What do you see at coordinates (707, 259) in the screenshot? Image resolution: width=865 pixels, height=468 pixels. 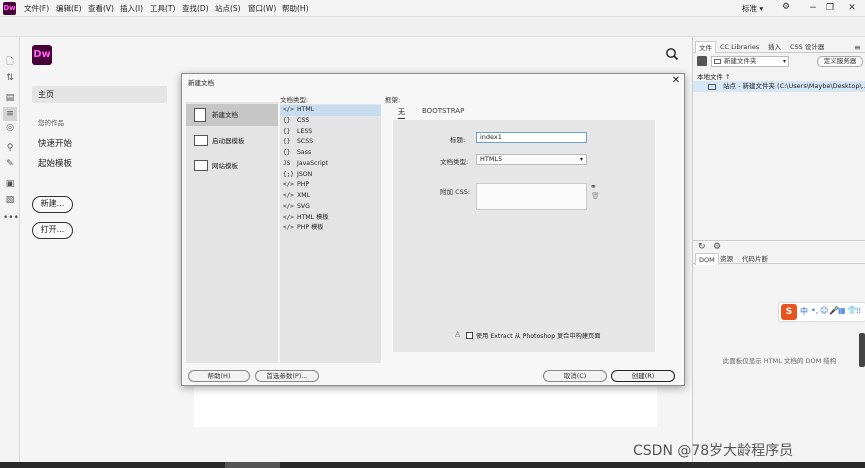 I see `tab-dom: DOM` at bounding box center [707, 259].